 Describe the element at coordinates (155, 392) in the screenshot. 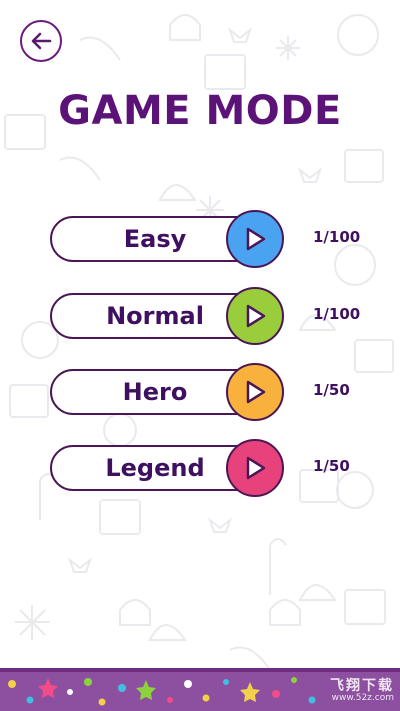

I see `mode-label: Hero` at that location.